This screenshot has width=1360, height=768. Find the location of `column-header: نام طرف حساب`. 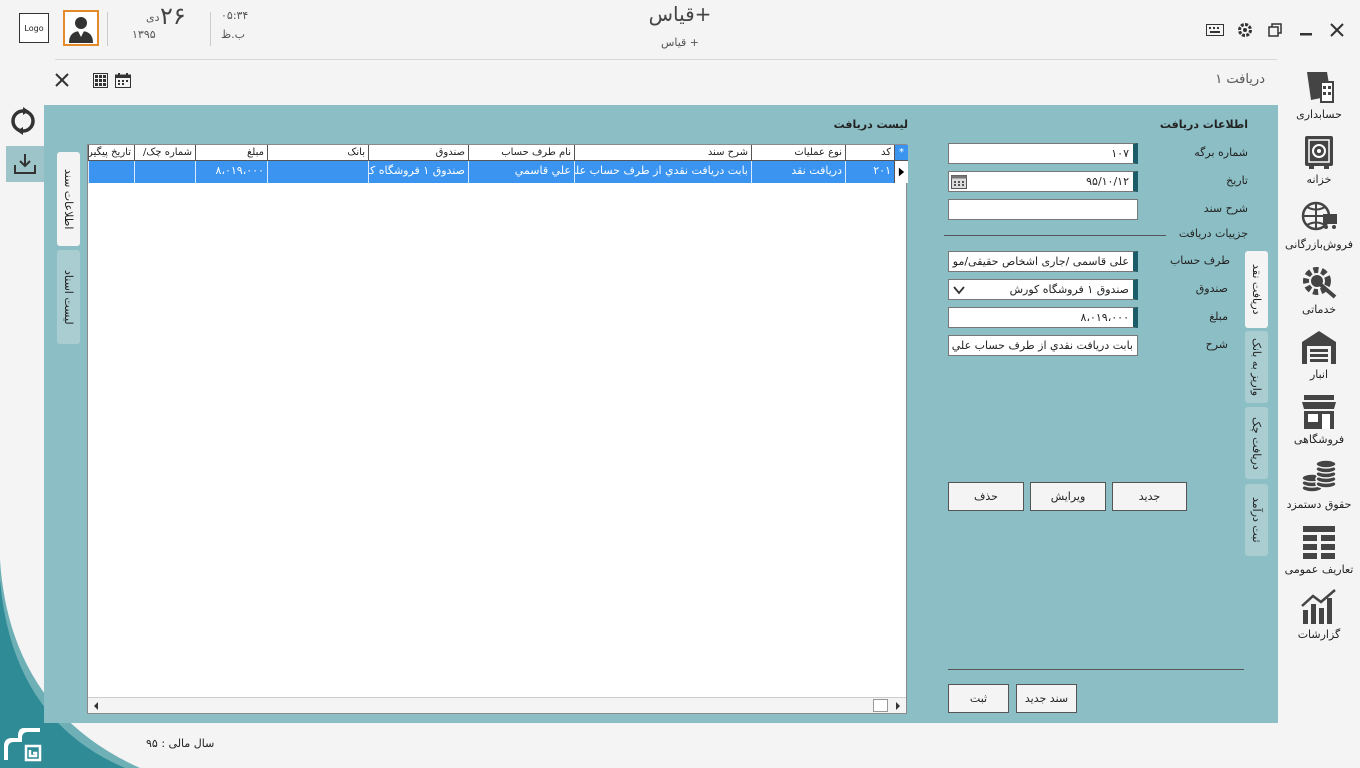

column-header: نام طرف حساب is located at coordinates (521, 153).